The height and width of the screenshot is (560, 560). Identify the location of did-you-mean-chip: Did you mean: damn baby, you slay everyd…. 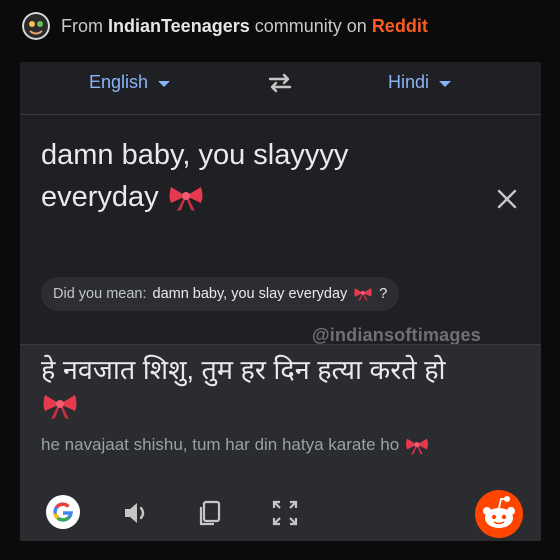
(220, 294).